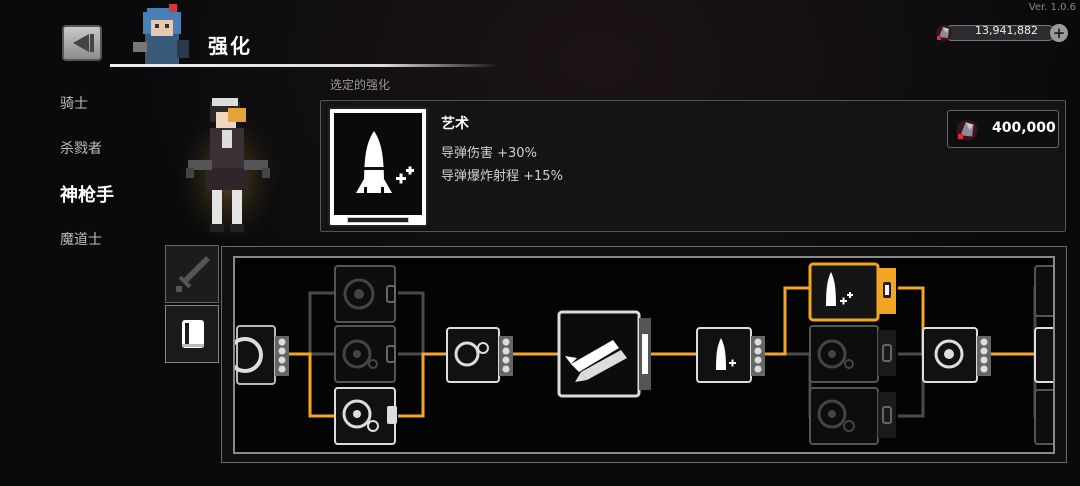 This screenshot has width=1080, height=486. Describe the element at coordinates (479, 355) in the screenshot. I see `skill-node-gears` at that location.